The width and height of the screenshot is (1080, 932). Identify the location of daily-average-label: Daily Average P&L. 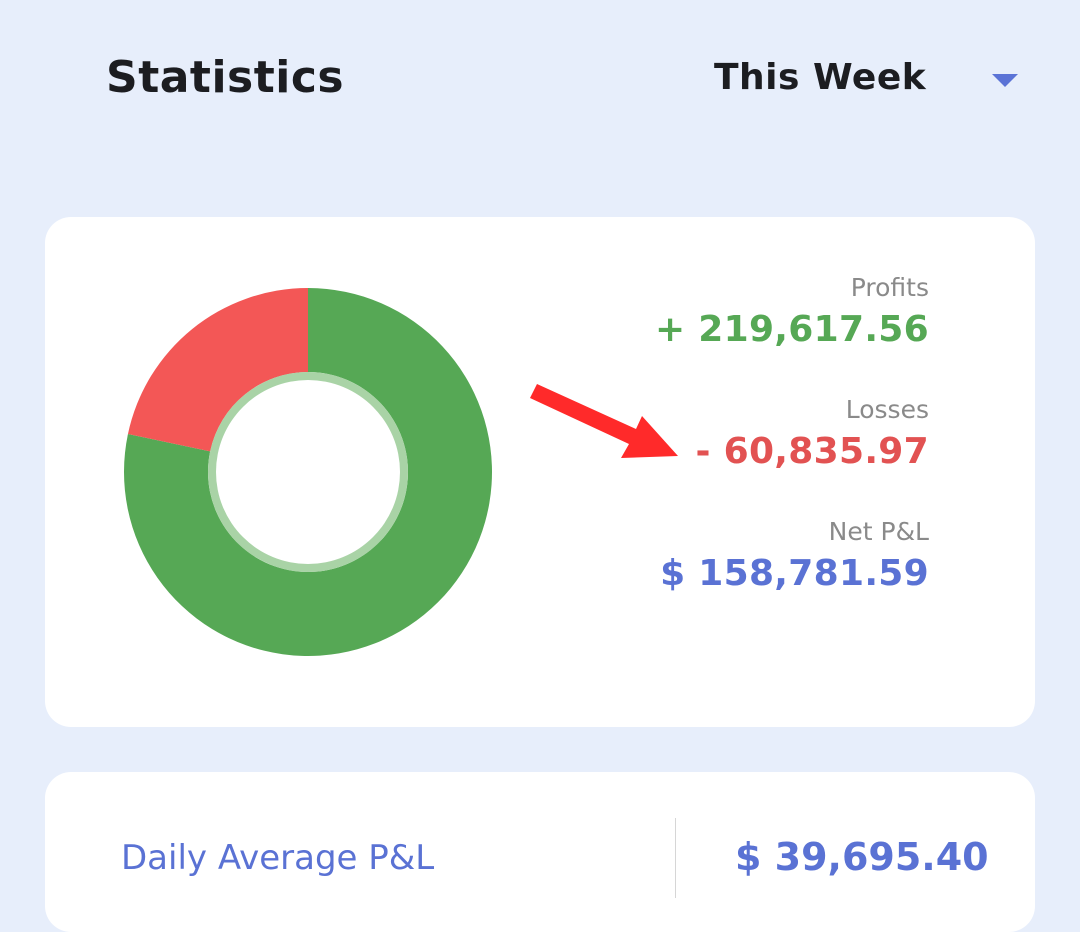
(278, 858).